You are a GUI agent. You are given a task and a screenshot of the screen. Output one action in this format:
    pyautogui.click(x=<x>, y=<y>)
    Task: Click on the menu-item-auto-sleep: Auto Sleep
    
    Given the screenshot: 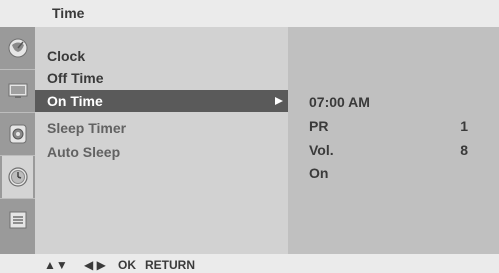 What is the action you would take?
    pyautogui.click(x=161, y=152)
    